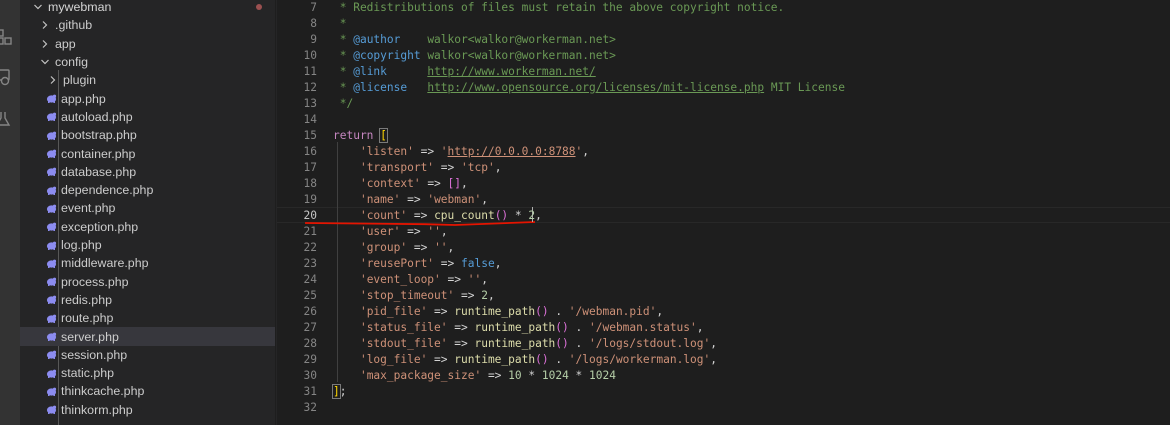 The width and height of the screenshot is (1170, 425). What do you see at coordinates (10, 212) in the screenshot?
I see `activity-bar` at bounding box center [10, 212].